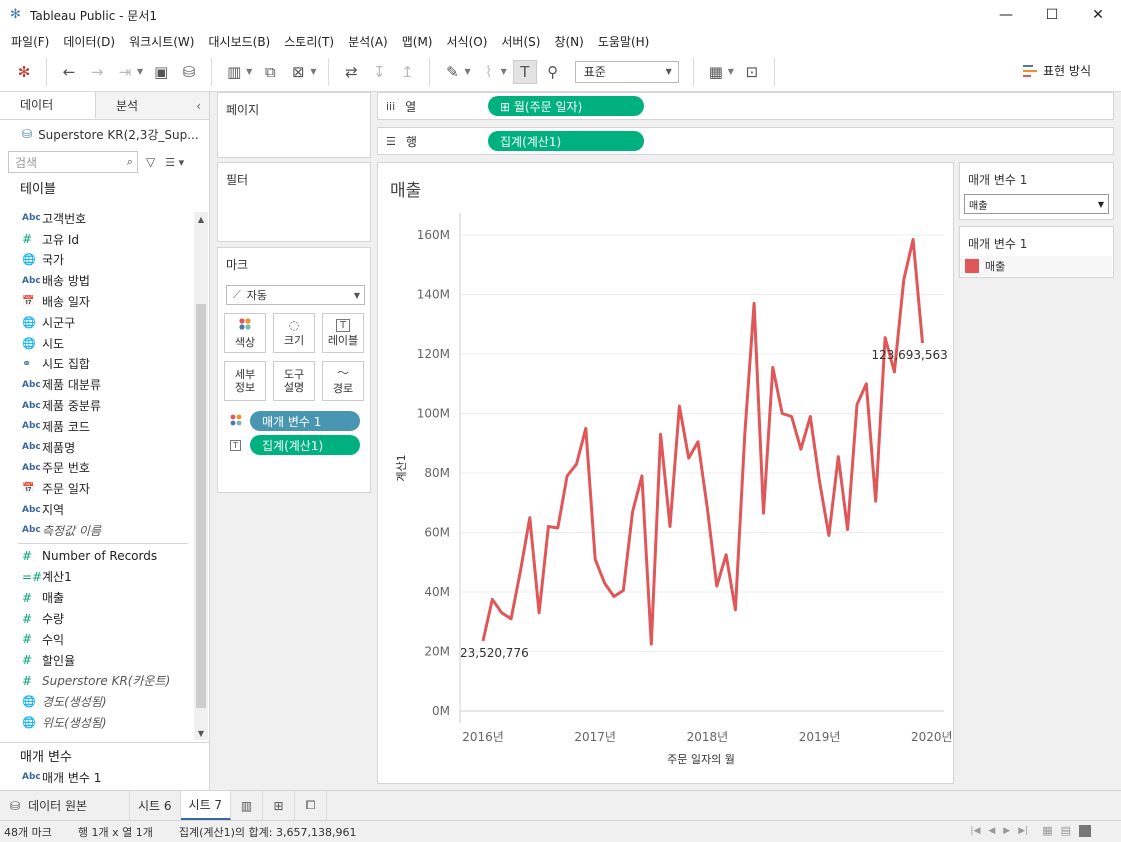 The image size is (1121, 842). Describe the element at coordinates (105, 364) in the screenshot. I see `field-item: ⚭ 시도 집합` at that location.